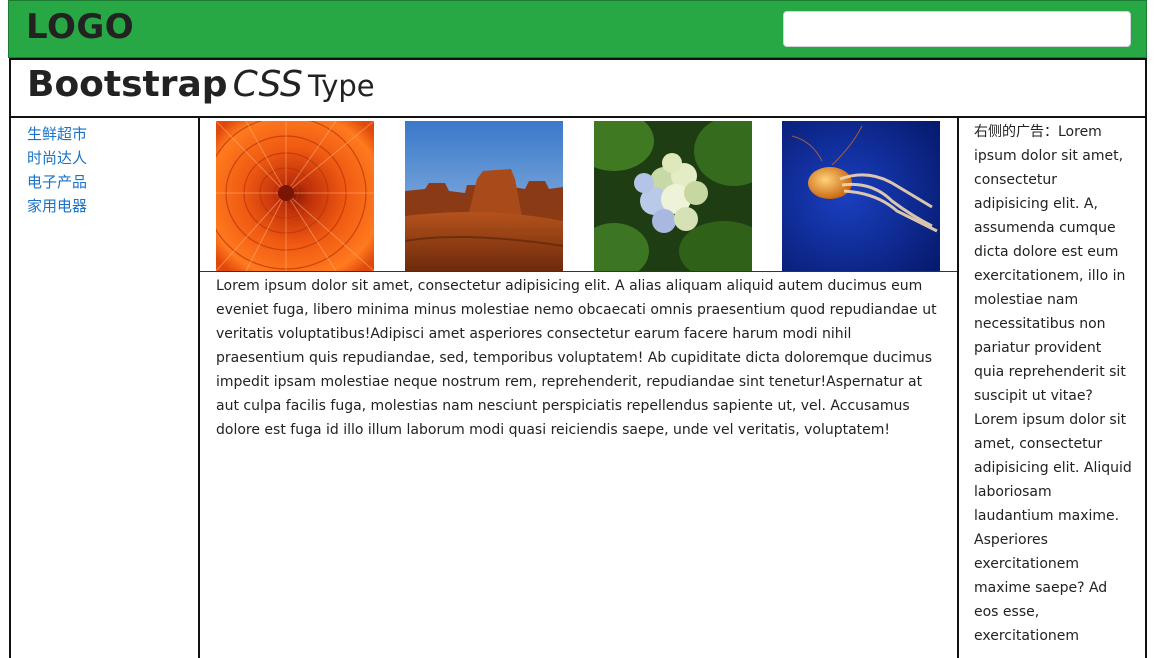 The image size is (1158, 658). Describe the element at coordinates (484, 196) in the screenshot. I see `gallery-image-desert` at that location.